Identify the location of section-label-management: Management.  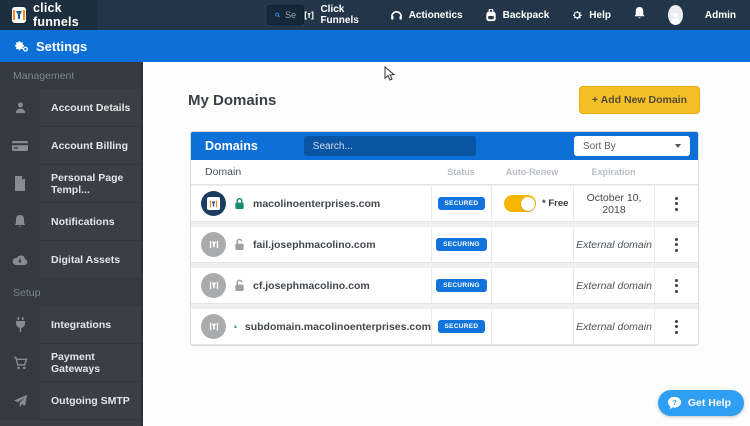
(70, 75).